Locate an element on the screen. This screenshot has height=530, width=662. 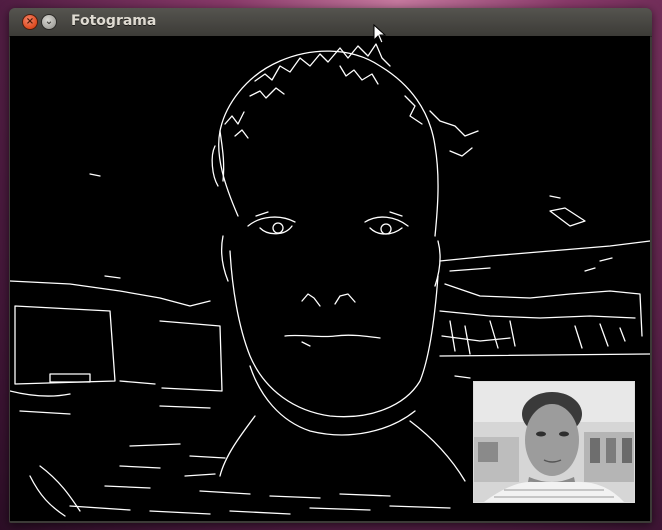
mouse-pointer-icon is located at coordinates (380, 35).